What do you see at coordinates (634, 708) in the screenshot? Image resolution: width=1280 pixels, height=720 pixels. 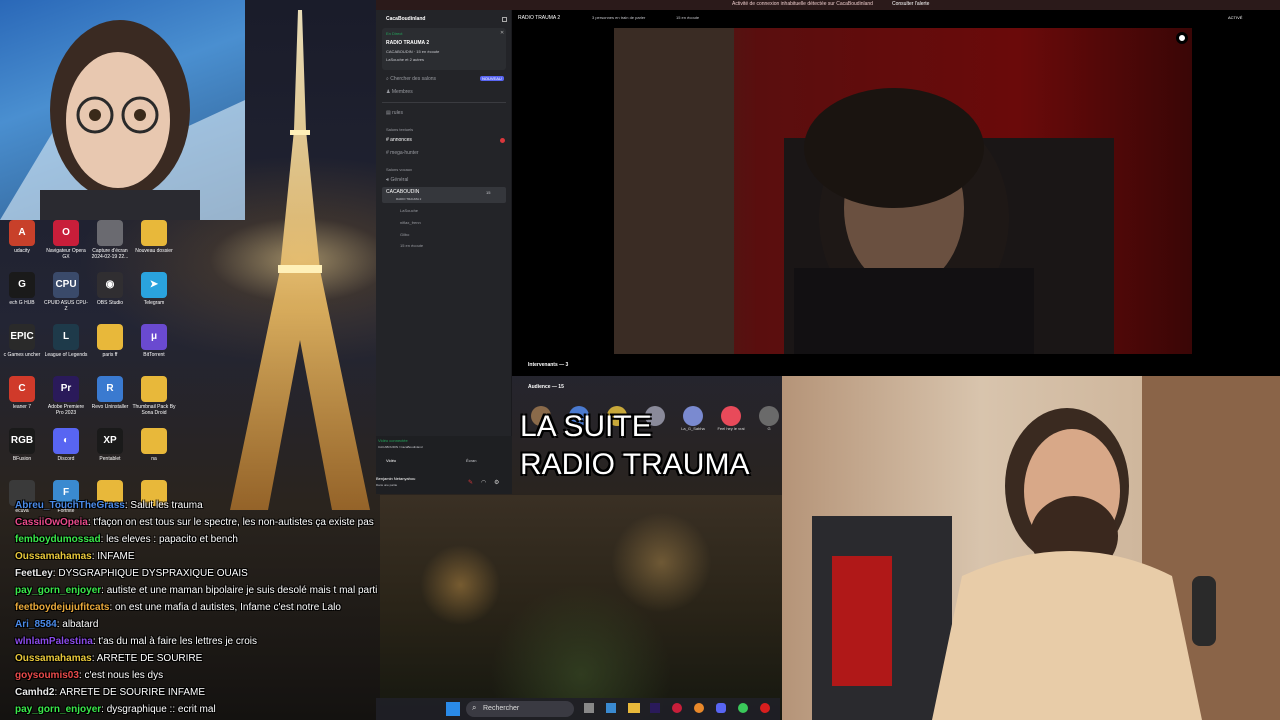 I see `explorer-icon` at bounding box center [634, 708].